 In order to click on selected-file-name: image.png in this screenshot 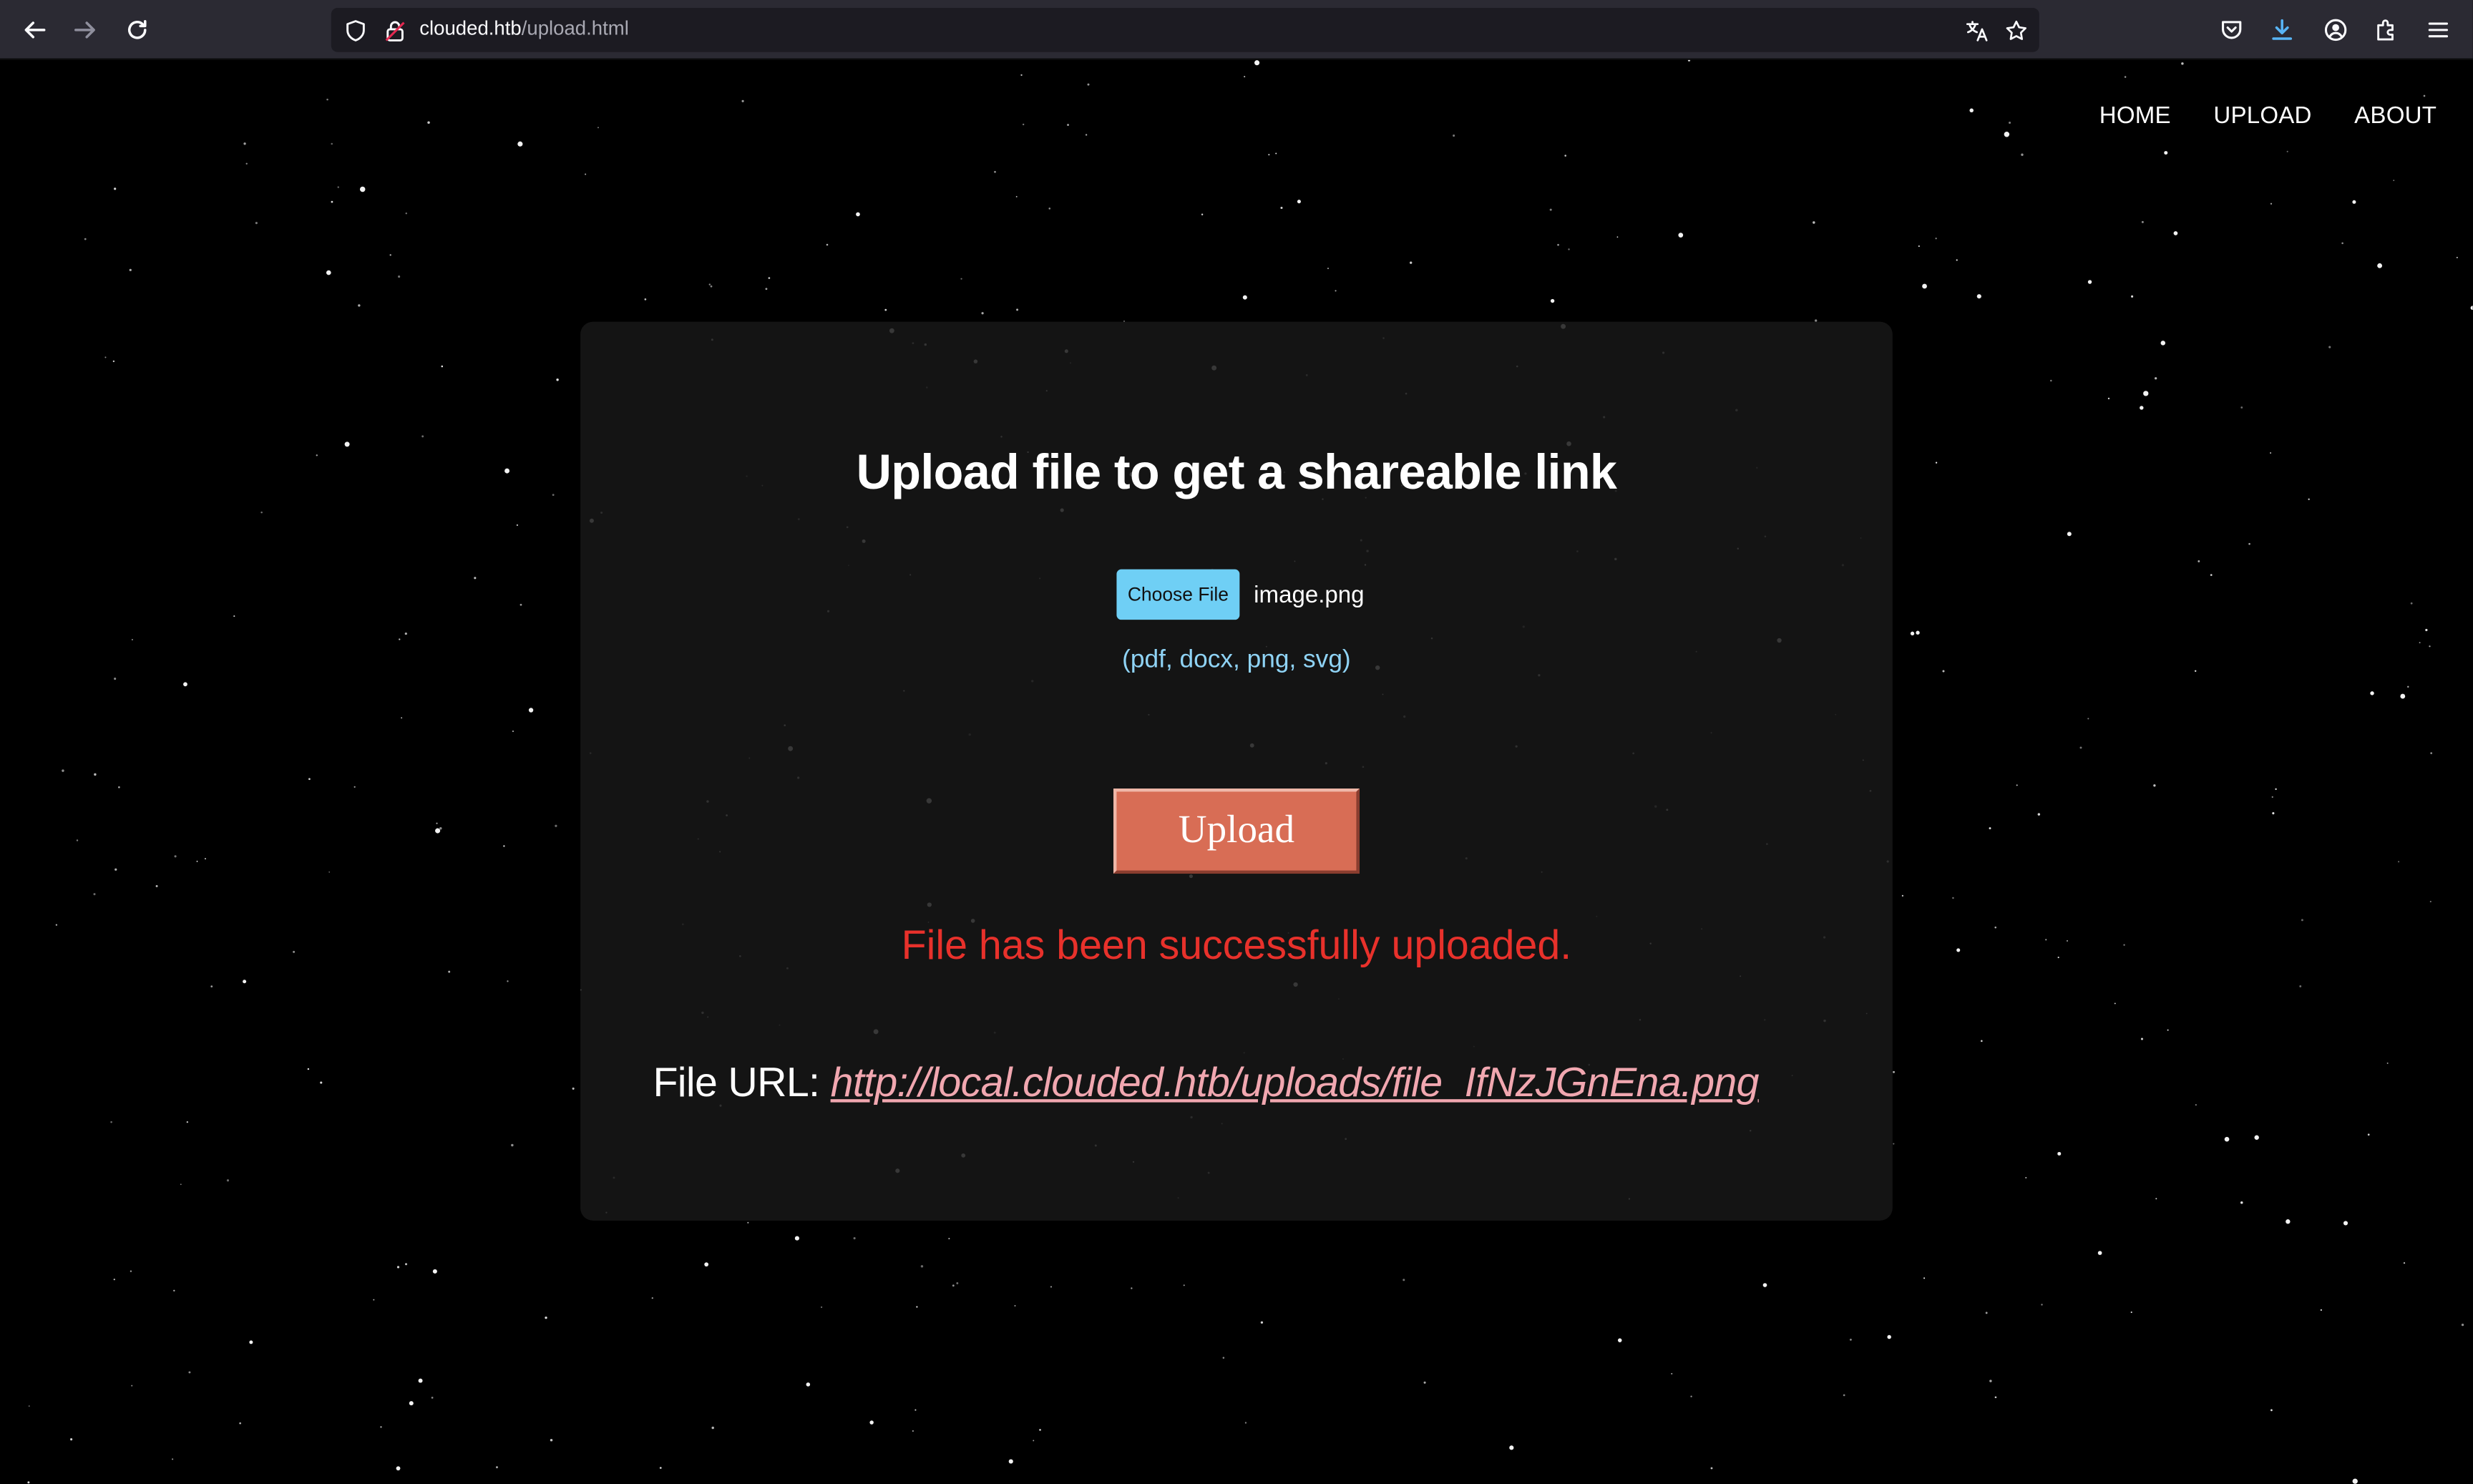, I will do `click(1309, 594)`.